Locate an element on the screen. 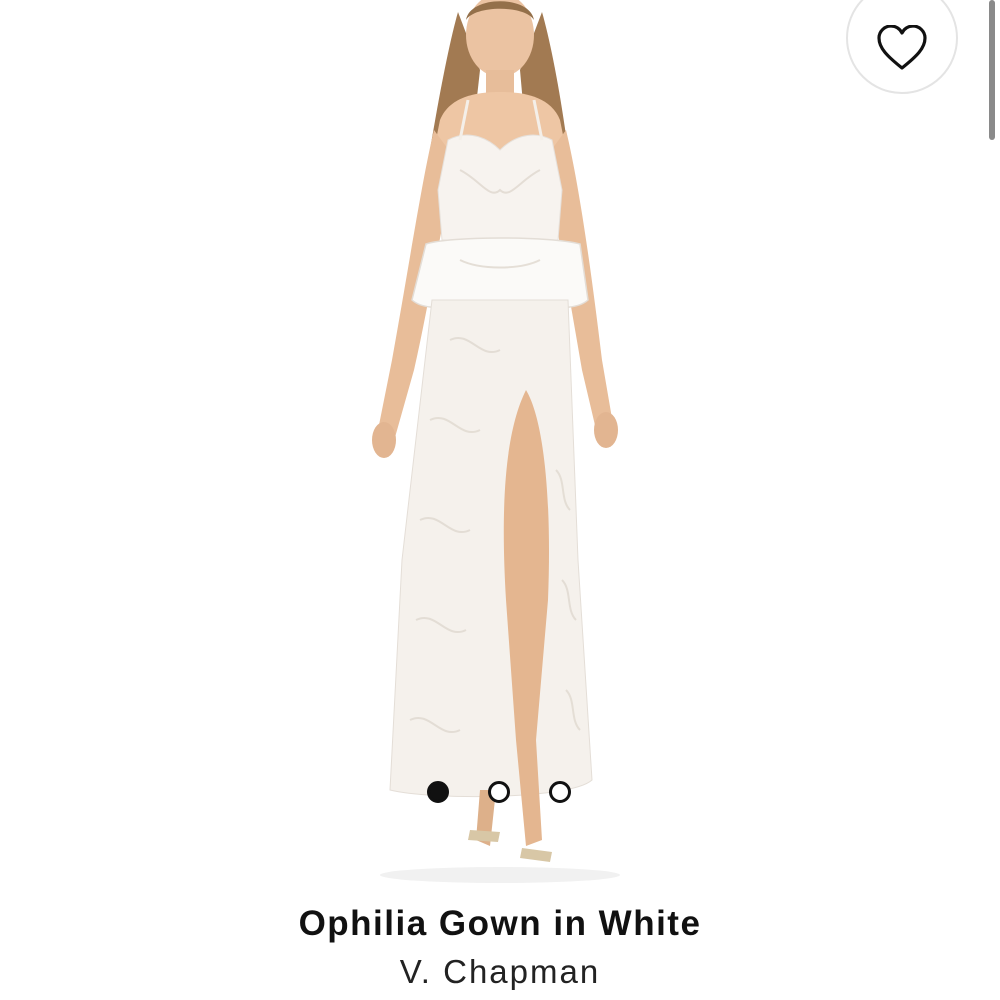 This screenshot has width=1000, height=1000. product-title: Ophilia Gown in White is located at coordinates (500, 923).